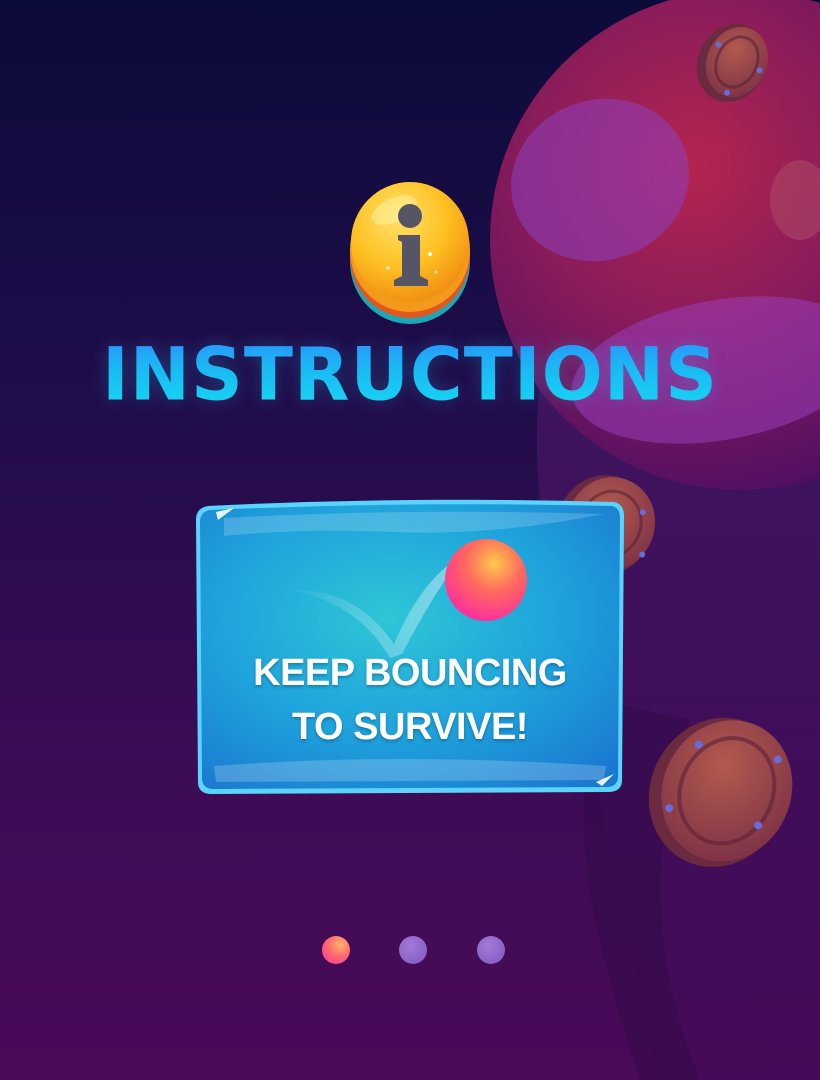 This screenshot has width=820, height=1080. I want to click on instruction-card: KEEP BOUNCING TO SURVIVE!, so click(410, 646).